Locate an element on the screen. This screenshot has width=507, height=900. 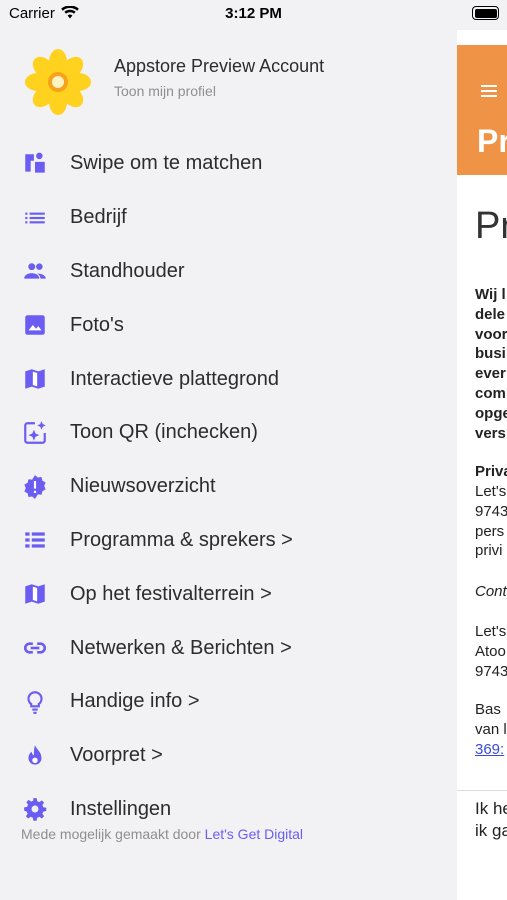
menu-item-festivalterrein: Op het festivalterrein > is located at coordinates (228, 594).